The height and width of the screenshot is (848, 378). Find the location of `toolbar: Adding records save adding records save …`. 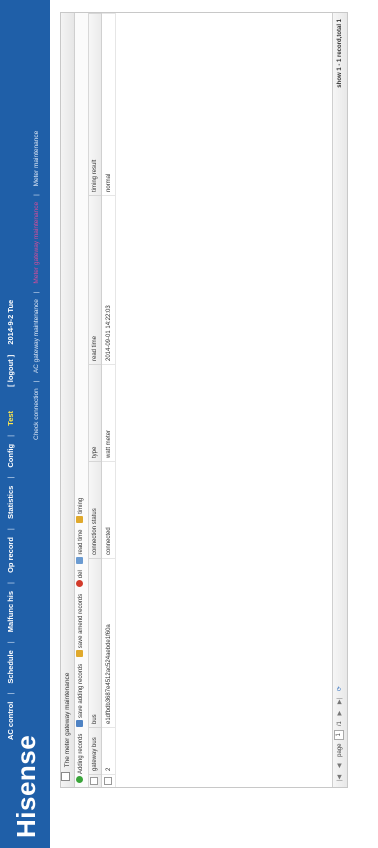

toolbar: Adding records save adding records save … is located at coordinates (82, 400).